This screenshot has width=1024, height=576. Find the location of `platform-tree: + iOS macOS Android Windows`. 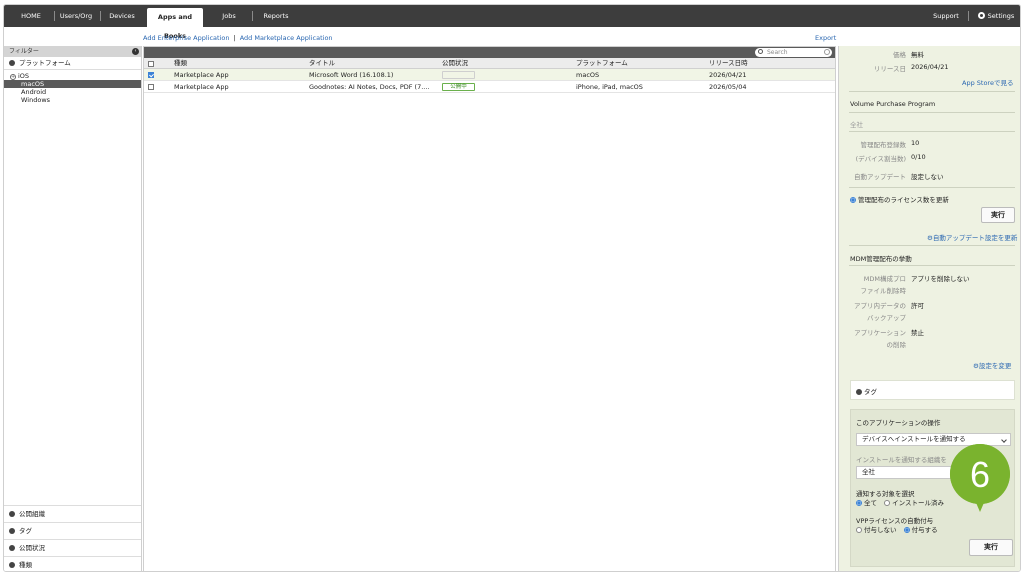

platform-tree: + iOS macOS Android Windows is located at coordinates (72, 87).